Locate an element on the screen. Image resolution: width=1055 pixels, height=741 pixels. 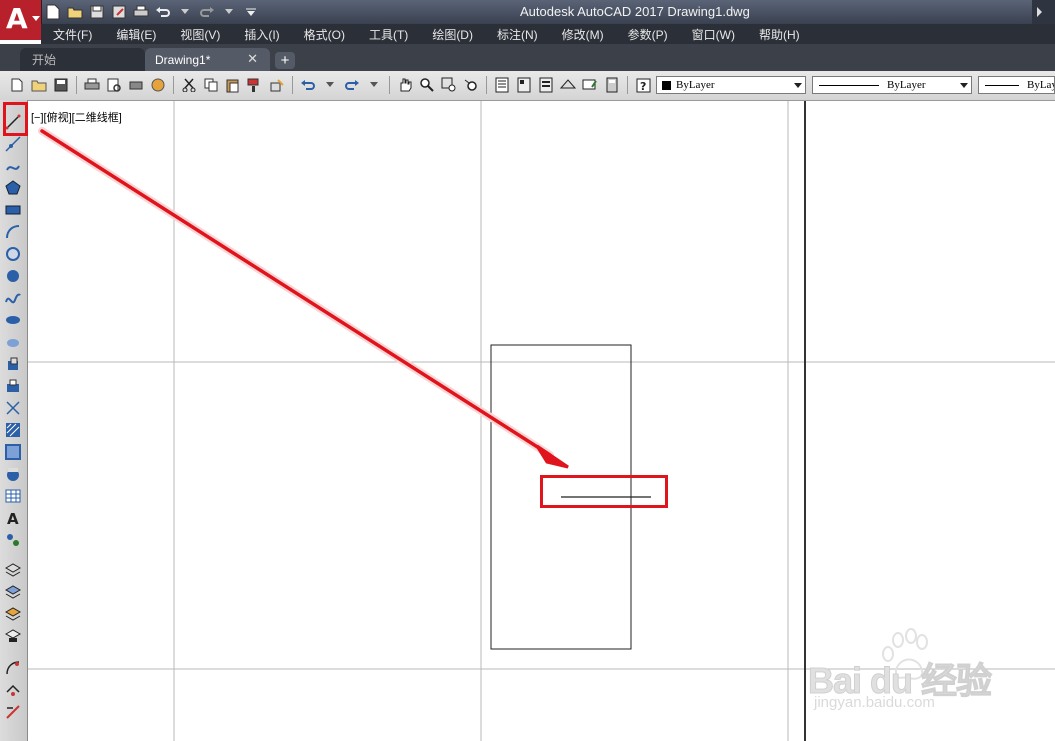
region-icon is located at coordinates (13, 474).